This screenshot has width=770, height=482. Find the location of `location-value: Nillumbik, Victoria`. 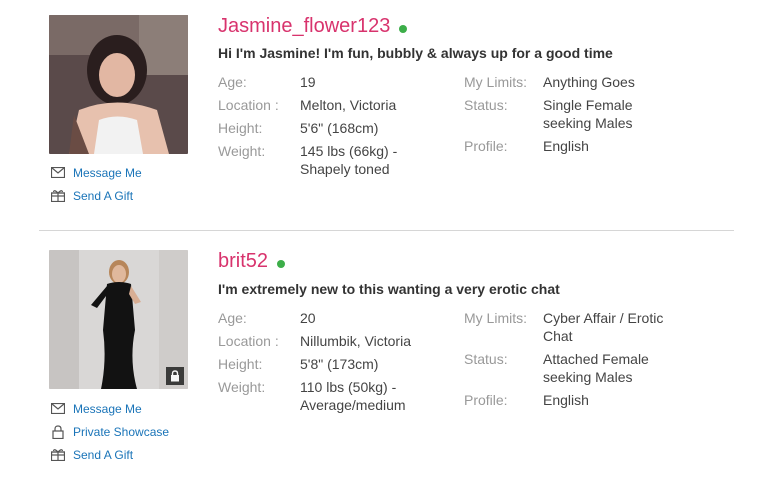

location-value: Nillumbik, Victoria is located at coordinates (355, 341).